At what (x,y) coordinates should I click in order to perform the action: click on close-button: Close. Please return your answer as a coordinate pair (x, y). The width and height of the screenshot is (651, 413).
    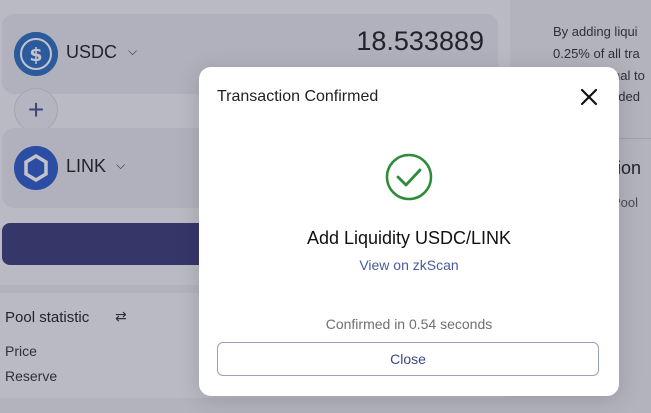
    Looking at the image, I should click on (408, 359).